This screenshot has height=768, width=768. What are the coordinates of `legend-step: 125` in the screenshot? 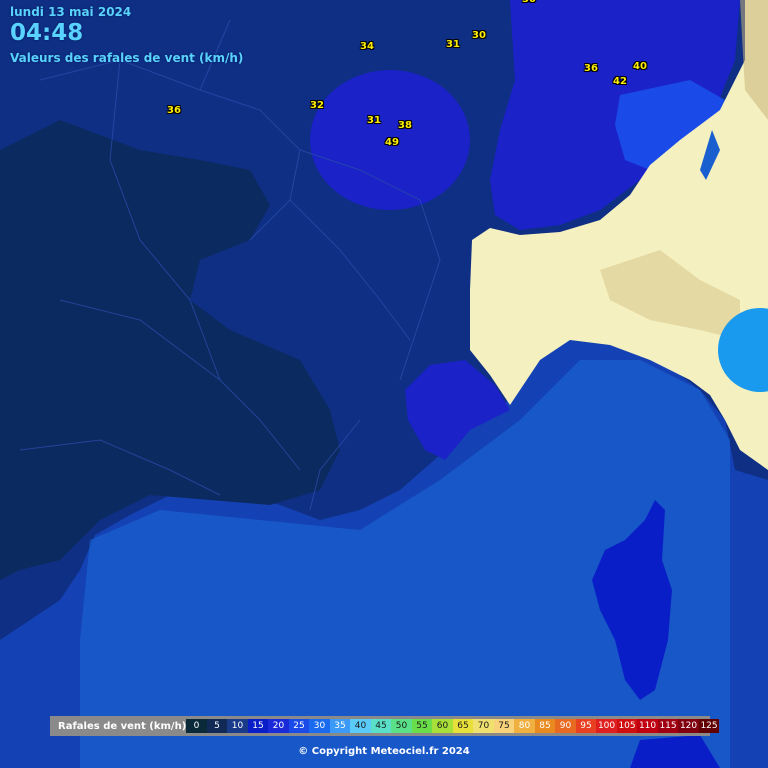 It's located at (709, 726).